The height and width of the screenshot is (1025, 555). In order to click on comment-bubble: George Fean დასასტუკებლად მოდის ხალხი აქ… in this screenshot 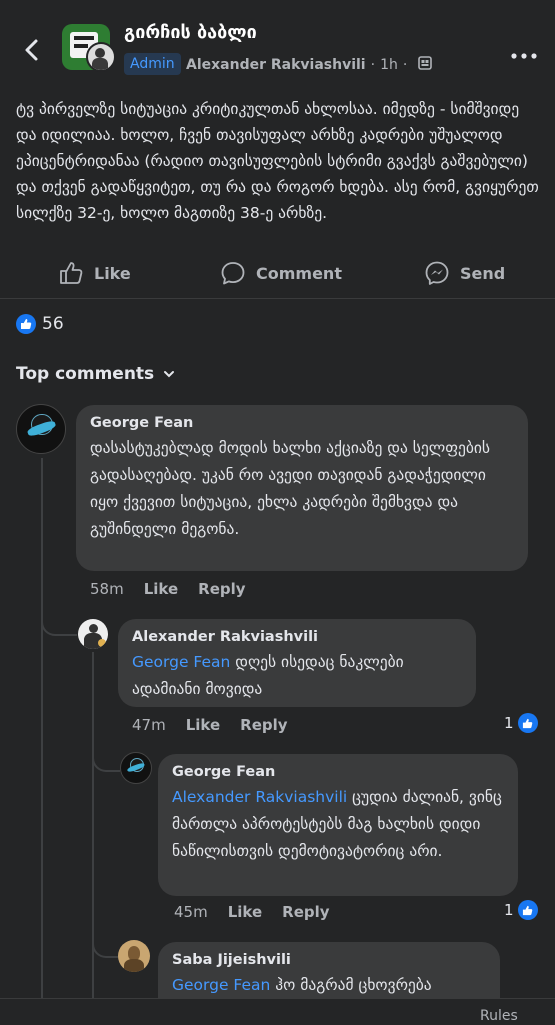, I will do `click(302, 488)`.